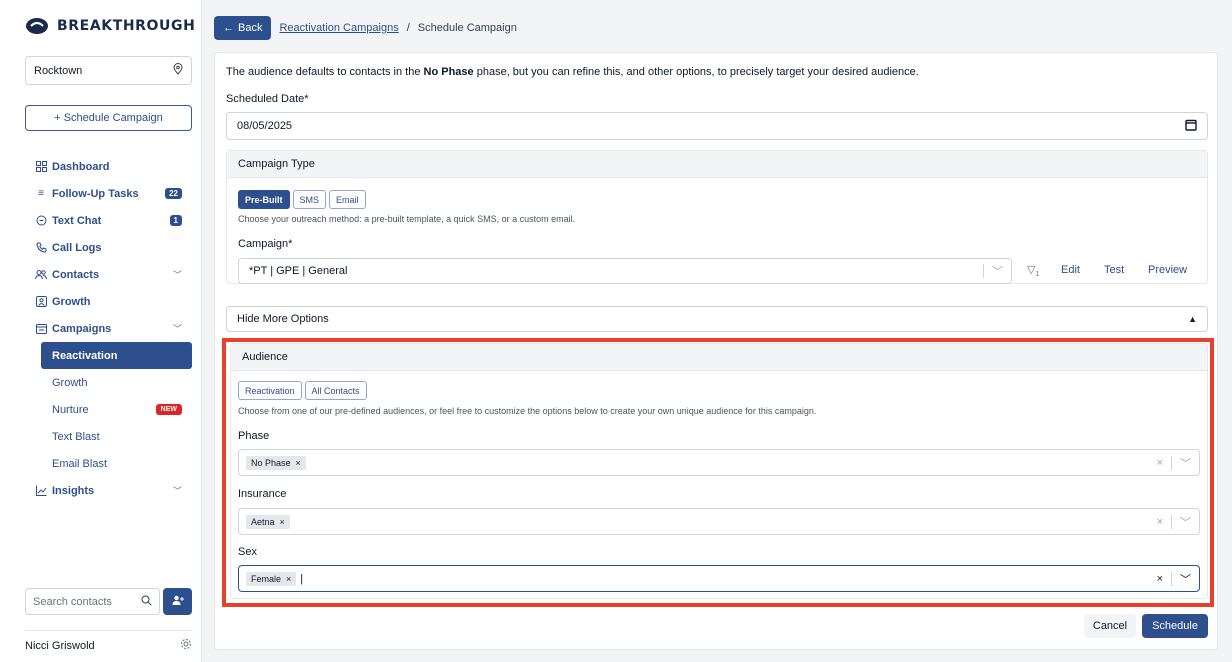  I want to click on subitem-label: Reactivation, so click(85, 355).